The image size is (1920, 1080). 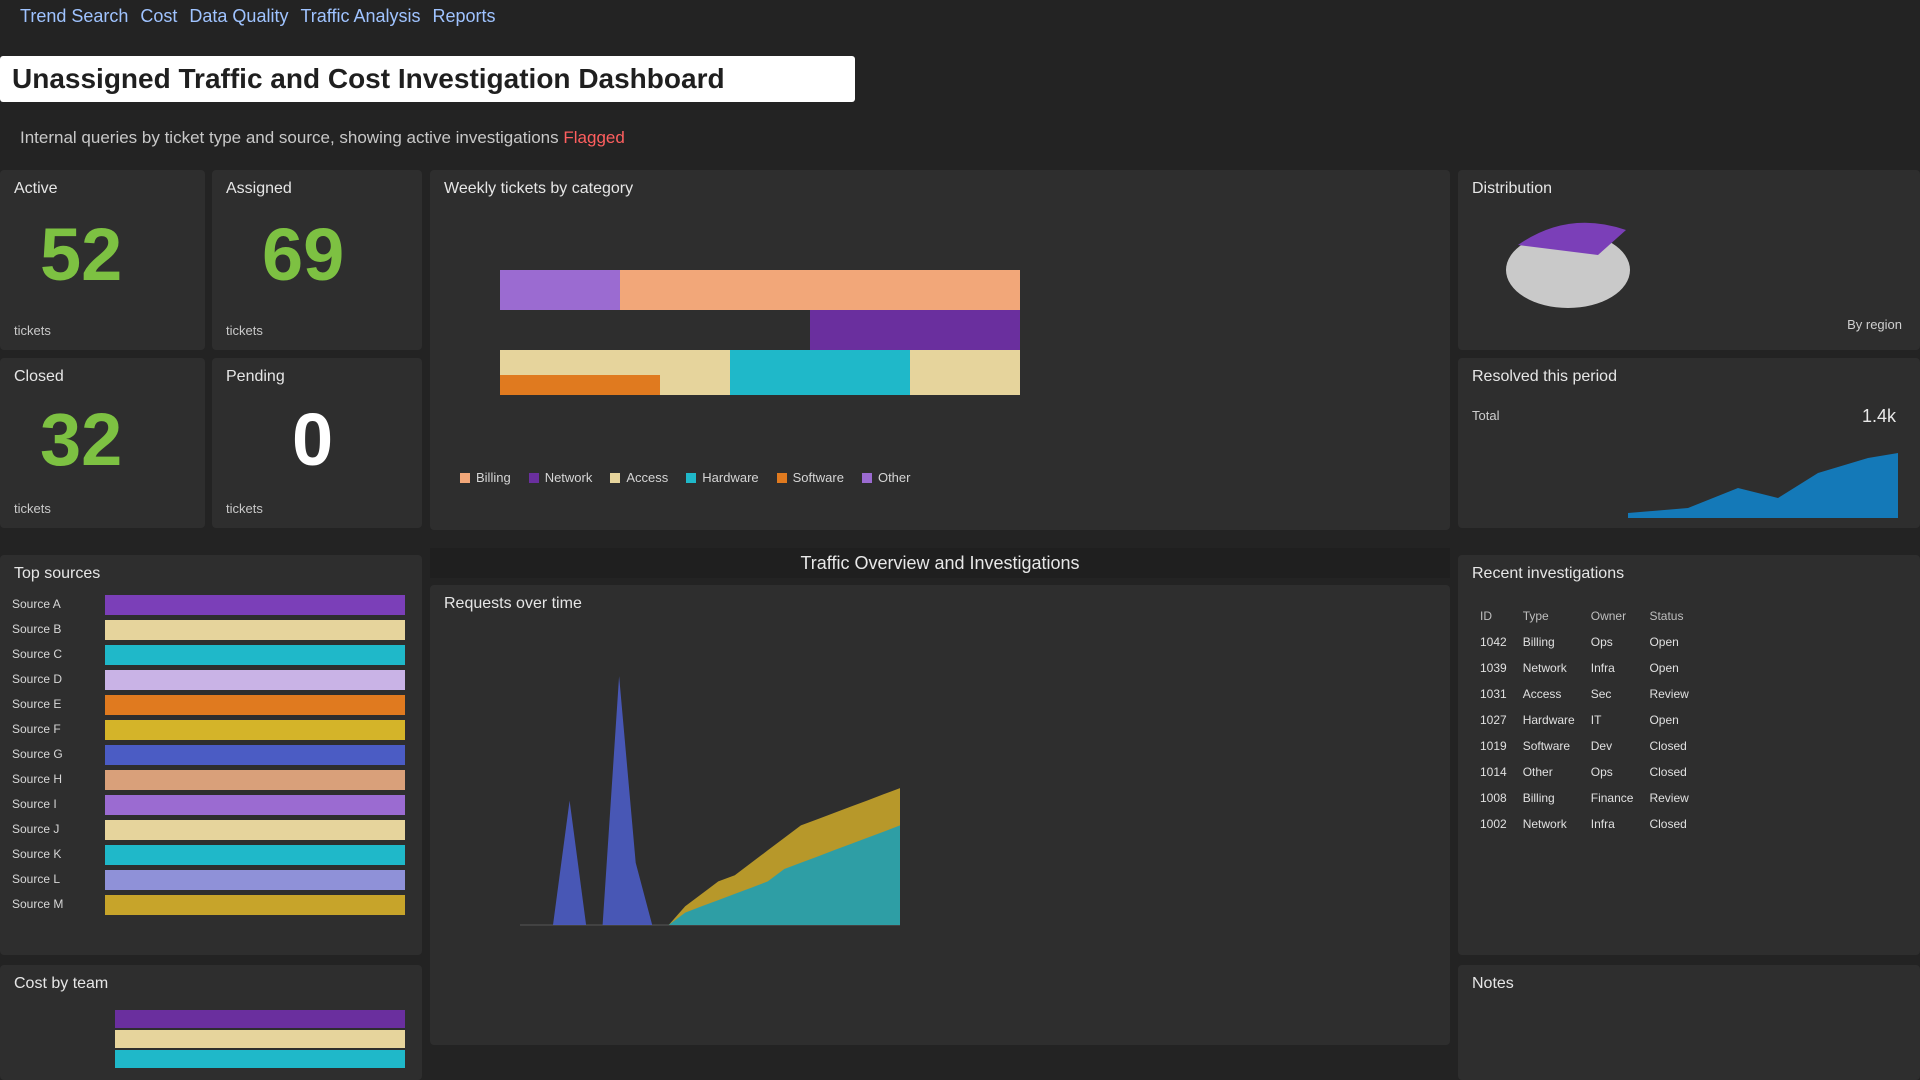 What do you see at coordinates (238, 16) in the screenshot?
I see `top-link-3: Data Quality` at bounding box center [238, 16].